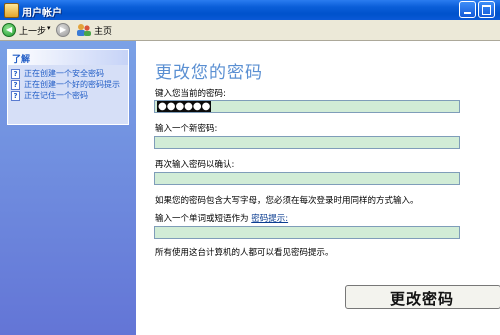 This screenshot has width=500, height=335. I want to click on window-title: 用户帐户, so click(42, 13).